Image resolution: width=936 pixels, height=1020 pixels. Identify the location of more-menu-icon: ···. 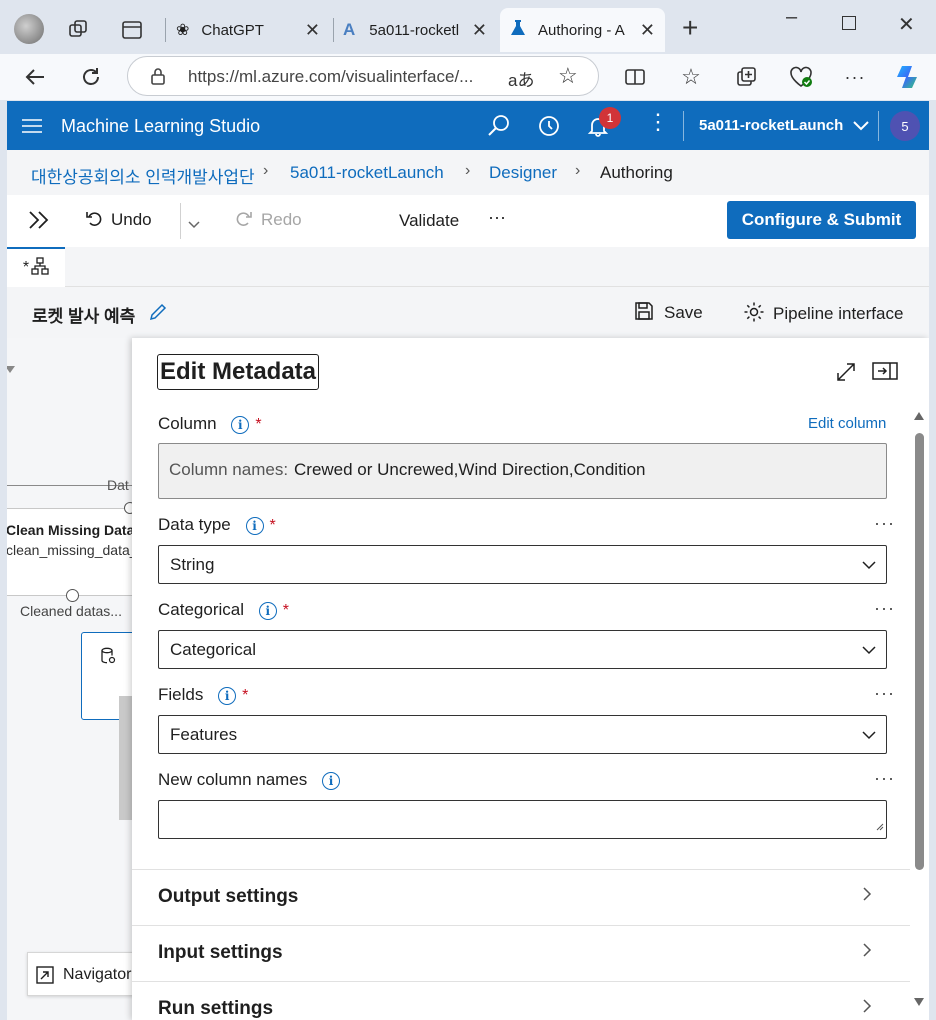
(855, 77).